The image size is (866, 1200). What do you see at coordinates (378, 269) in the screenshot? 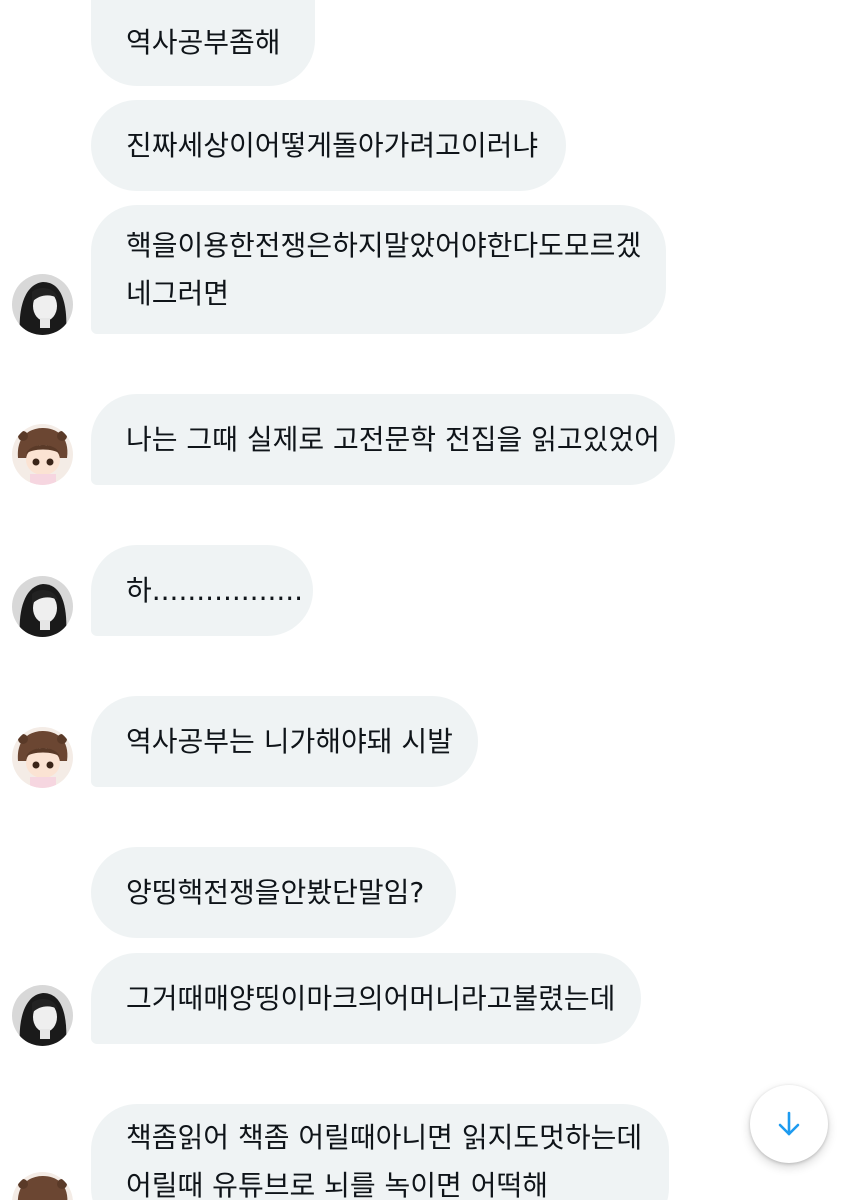
I see `message-bubble: 핵을이용한전쟁은하지말았어야한다도모르겠 네그러면` at bounding box center [378, 269].